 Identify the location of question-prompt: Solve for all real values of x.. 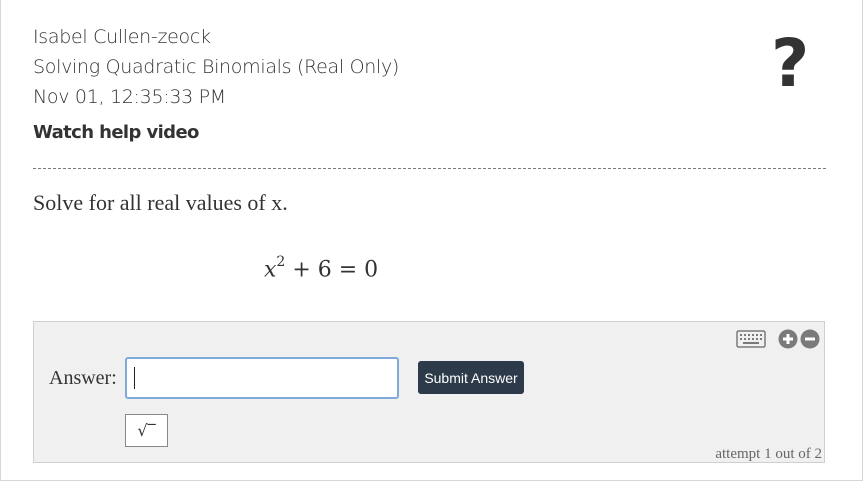
(160, 202).